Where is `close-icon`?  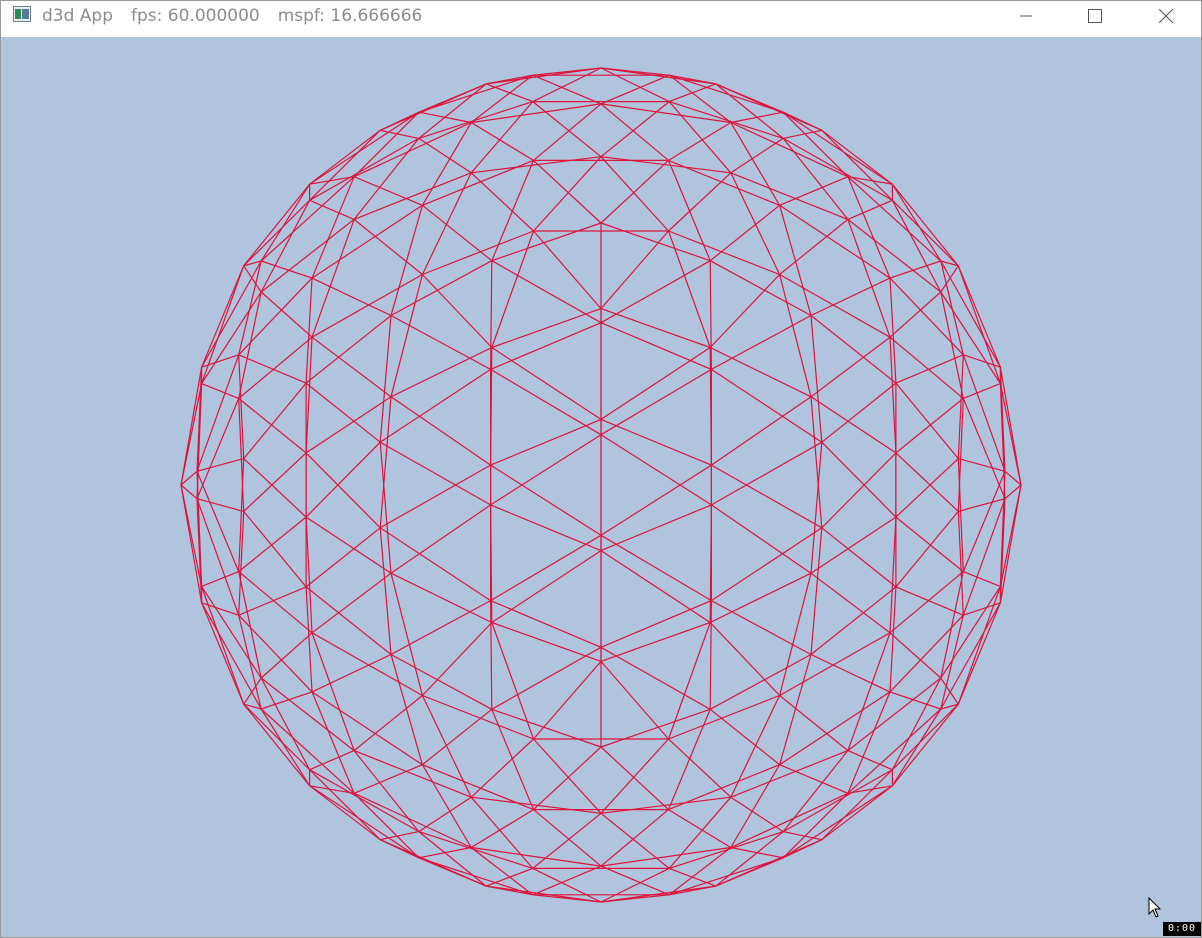
close-icon is located at coordinates (1166, 16).